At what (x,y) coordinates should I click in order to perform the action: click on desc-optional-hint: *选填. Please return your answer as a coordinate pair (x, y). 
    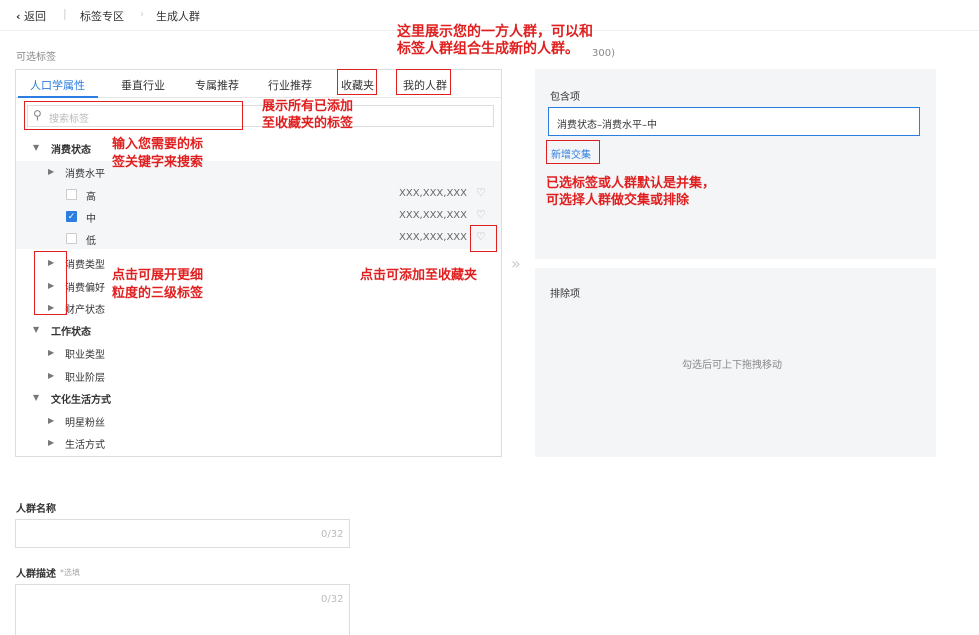
    Looking at the image, I should click on (70, 572).